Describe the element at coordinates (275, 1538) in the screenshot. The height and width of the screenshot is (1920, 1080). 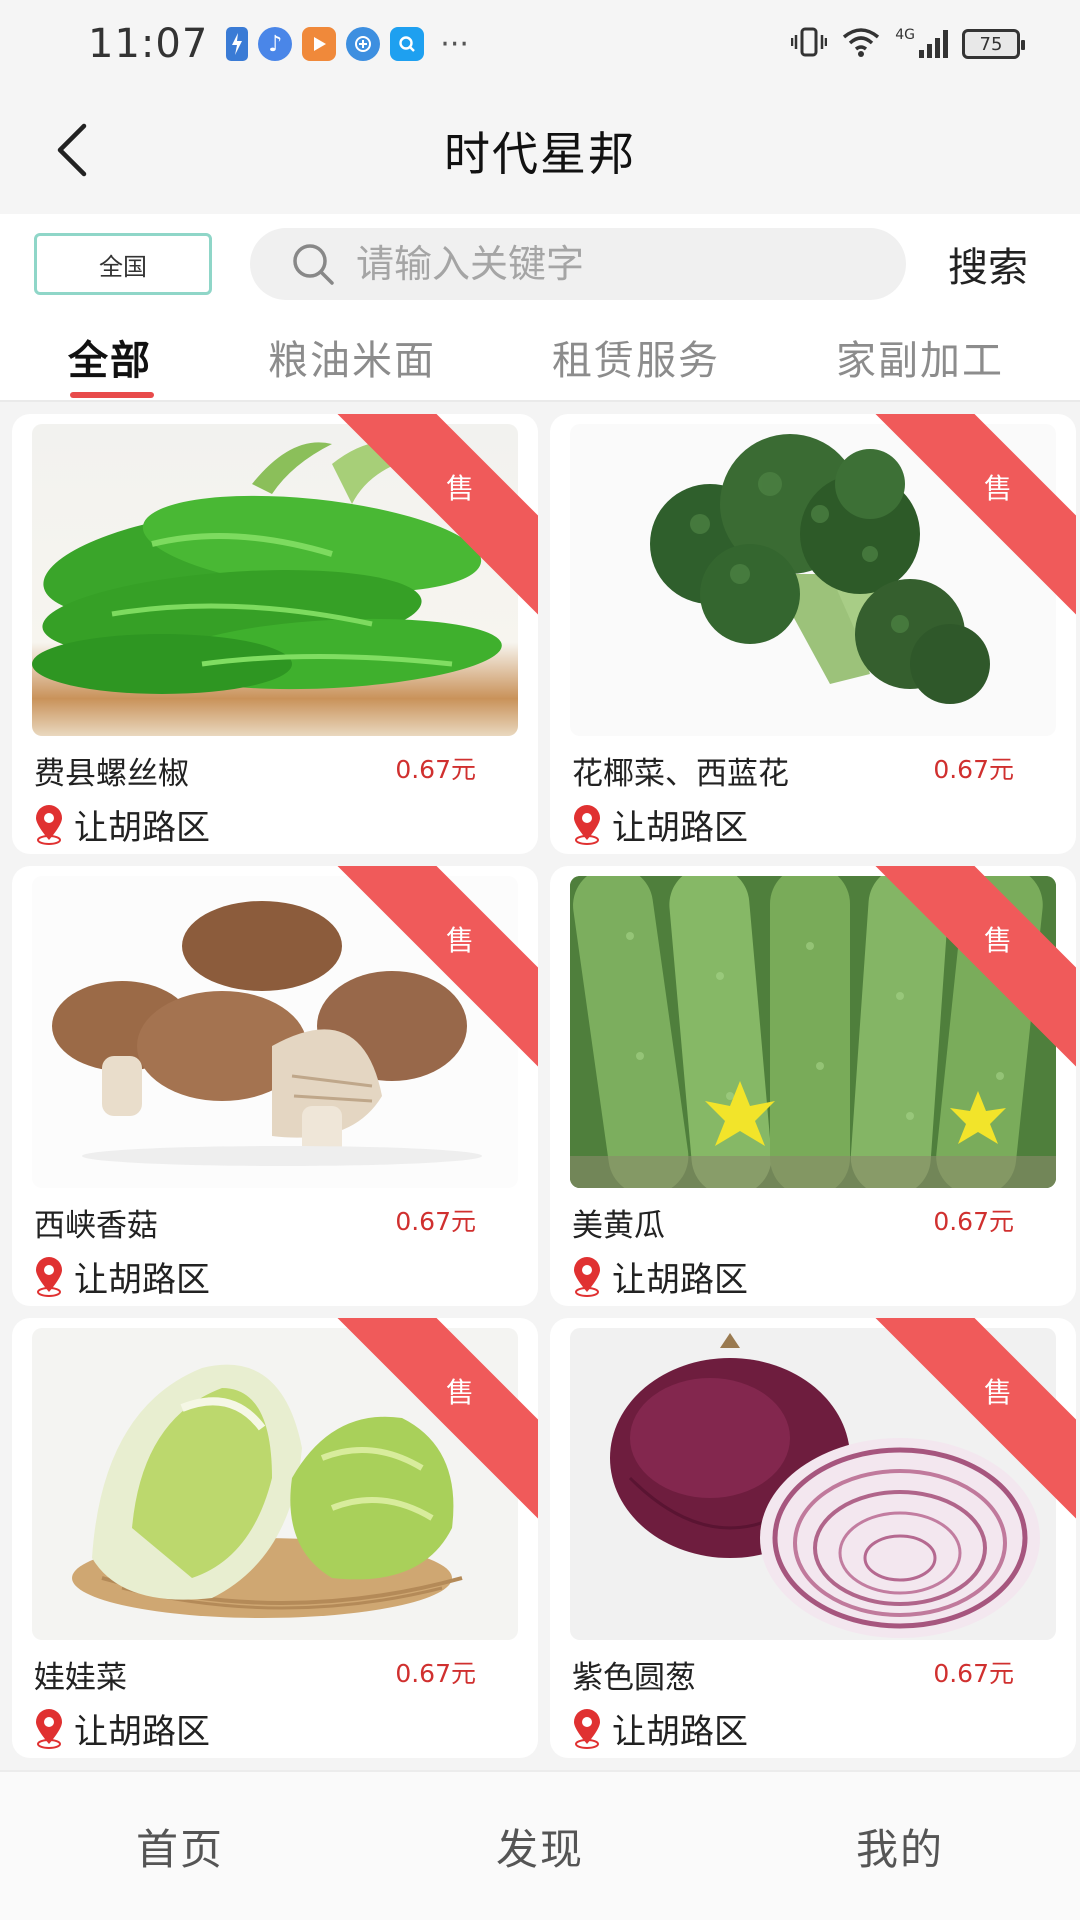
I see `product-card: 售 娃娃菜 0.67元 让胡路区` at that location.